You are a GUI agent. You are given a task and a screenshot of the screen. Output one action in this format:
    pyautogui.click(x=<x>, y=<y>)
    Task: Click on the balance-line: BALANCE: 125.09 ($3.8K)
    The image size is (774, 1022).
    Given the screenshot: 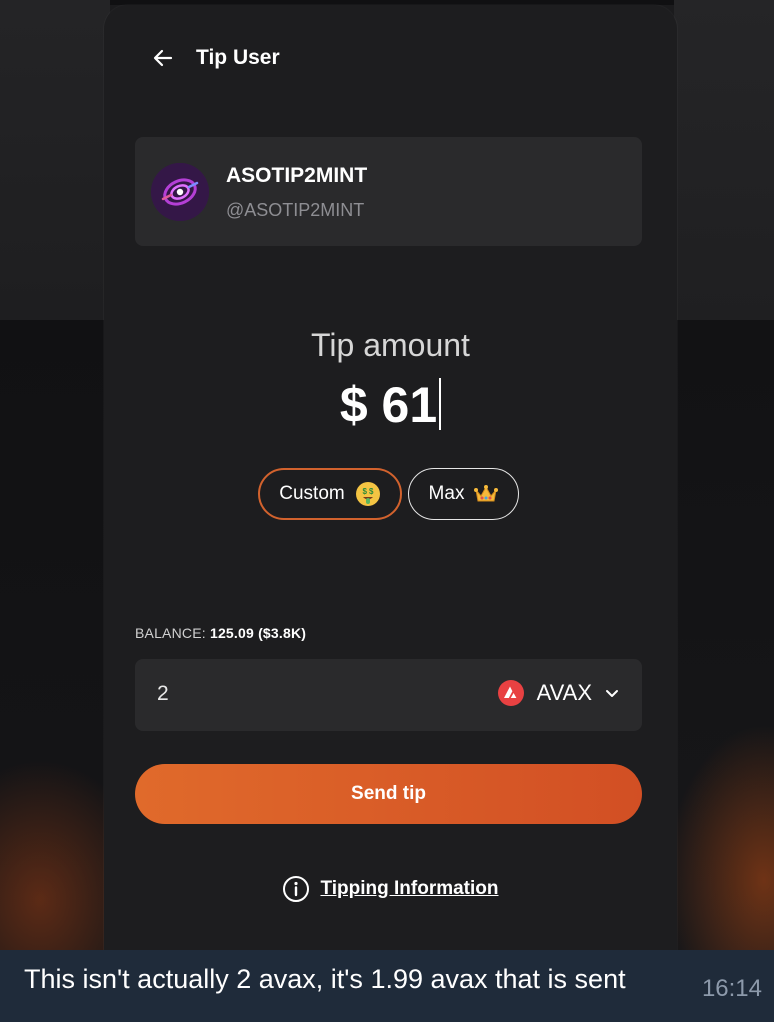 What is the action you would take?
    pyautogui.click(x=220, y=633)
    